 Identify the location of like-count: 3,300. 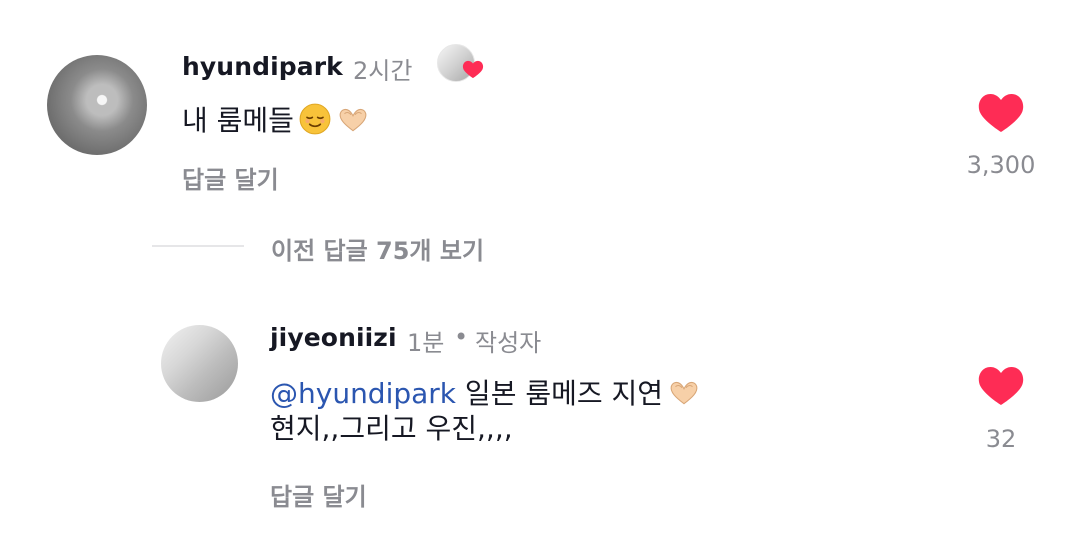
(1001, 165).